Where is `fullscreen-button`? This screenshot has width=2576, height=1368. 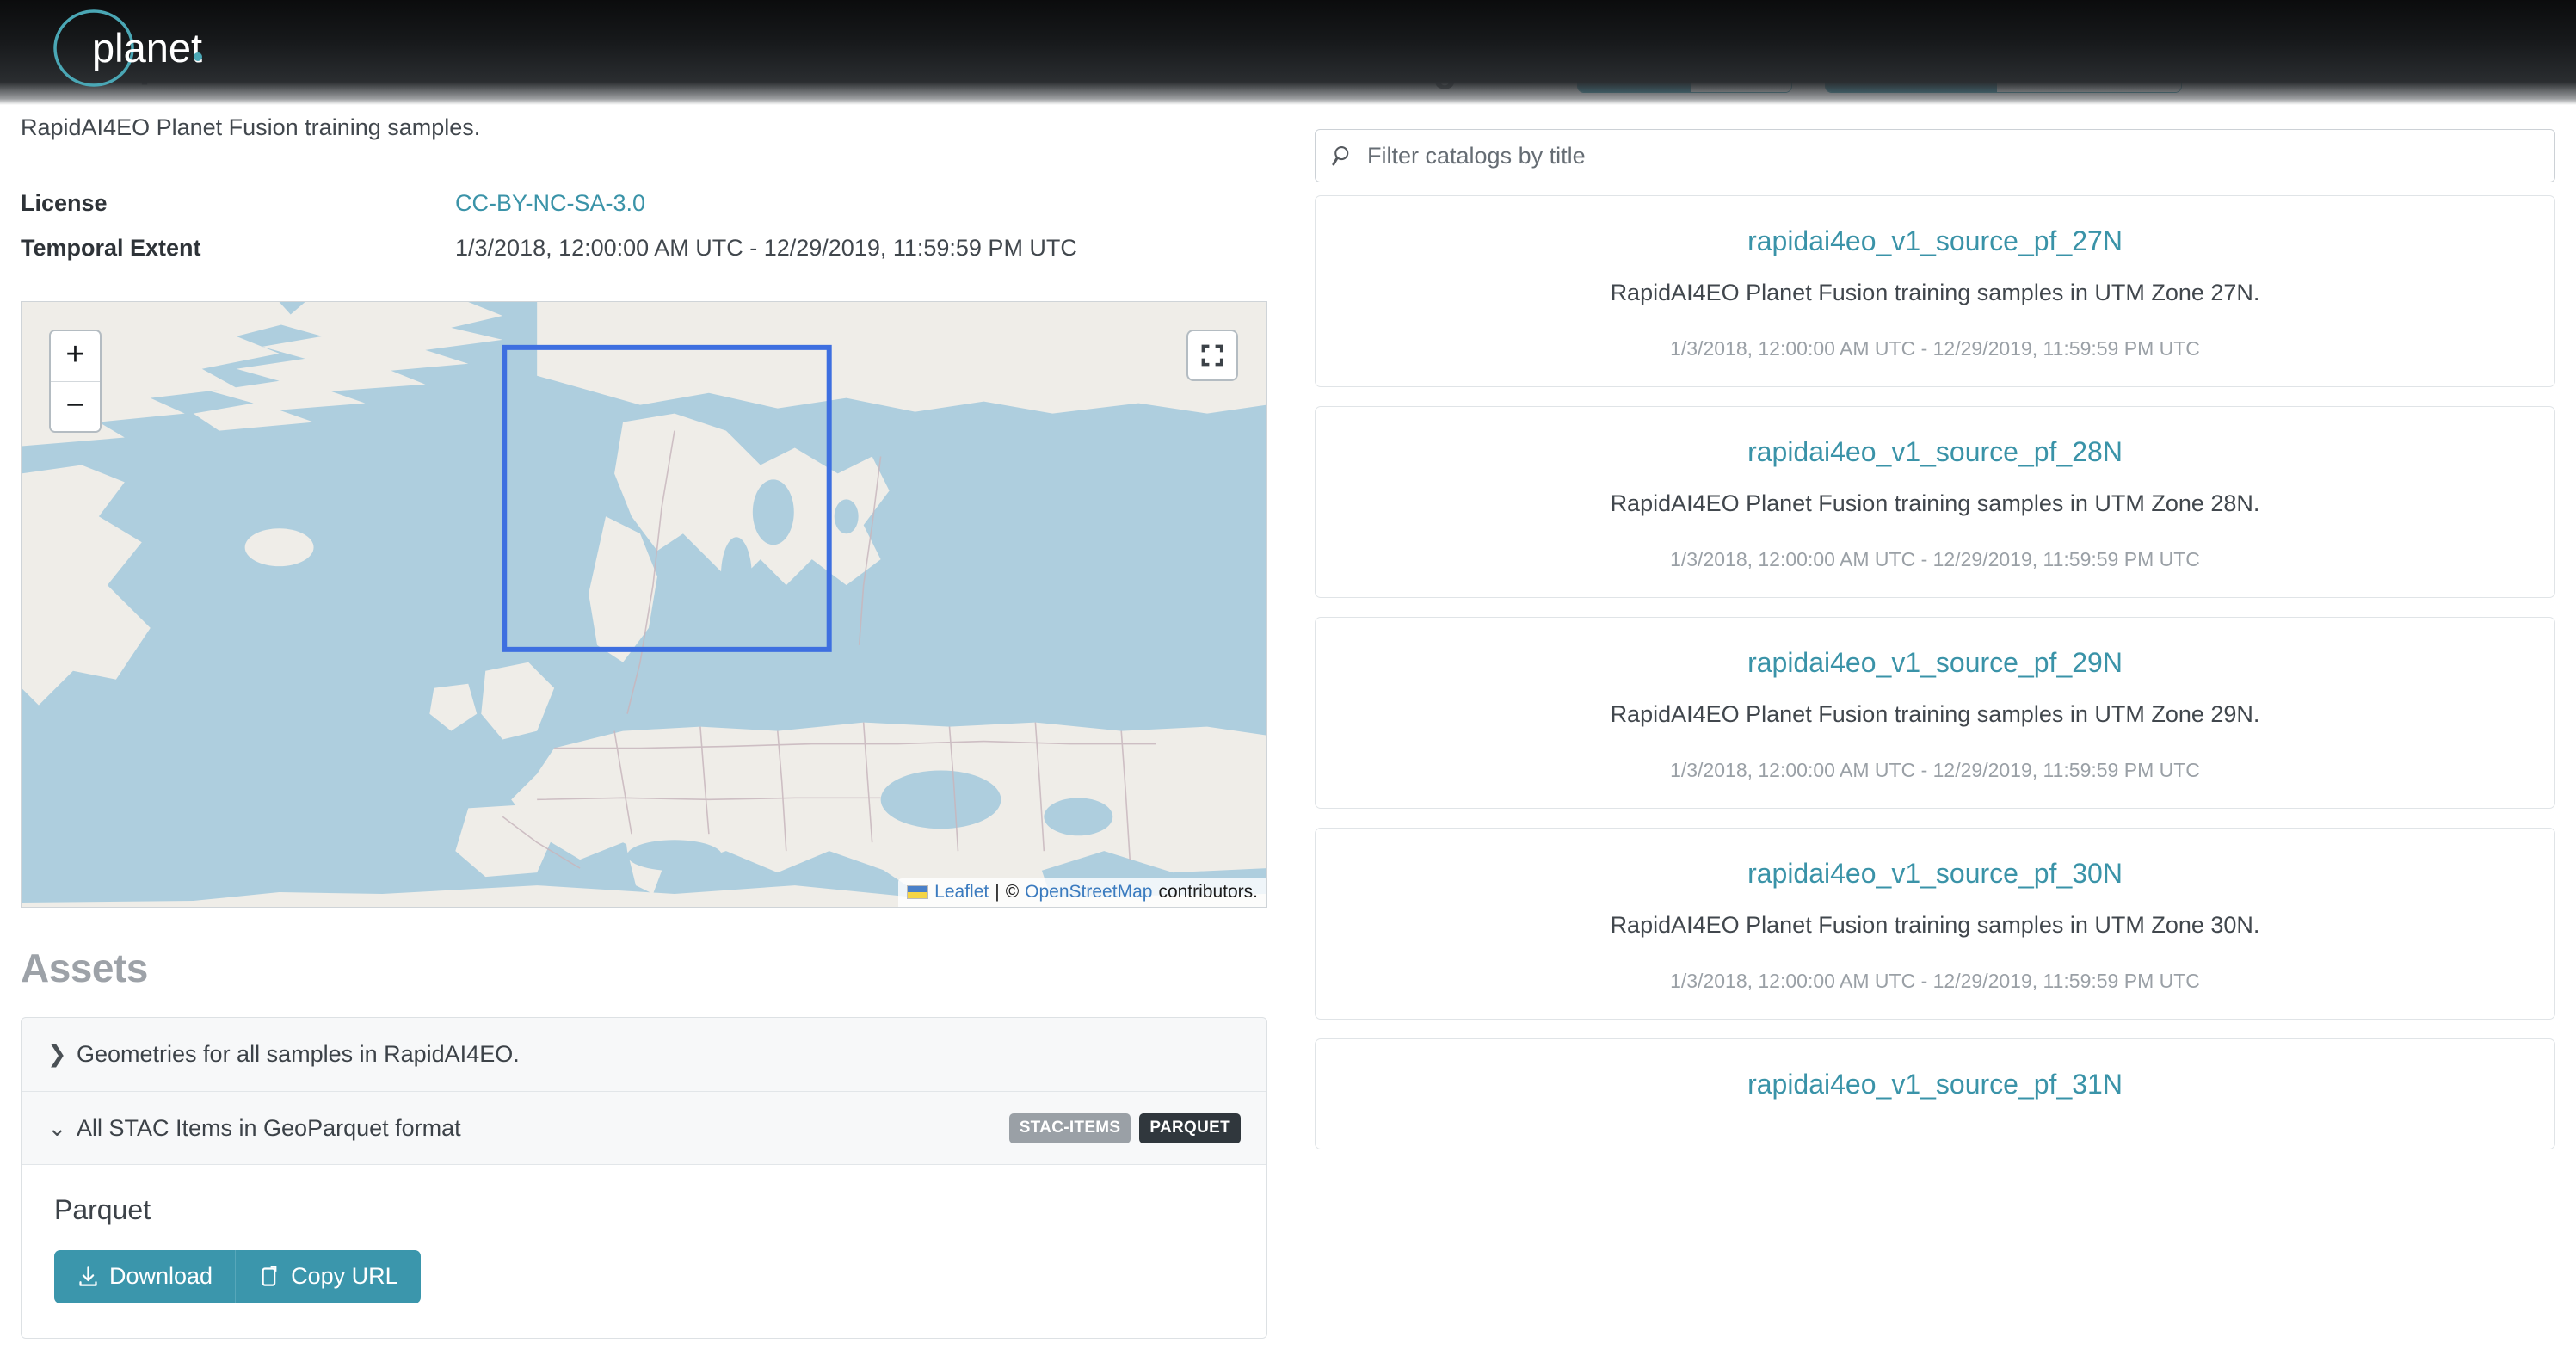 fullscreen-button is located at coordinates (1212, 355).